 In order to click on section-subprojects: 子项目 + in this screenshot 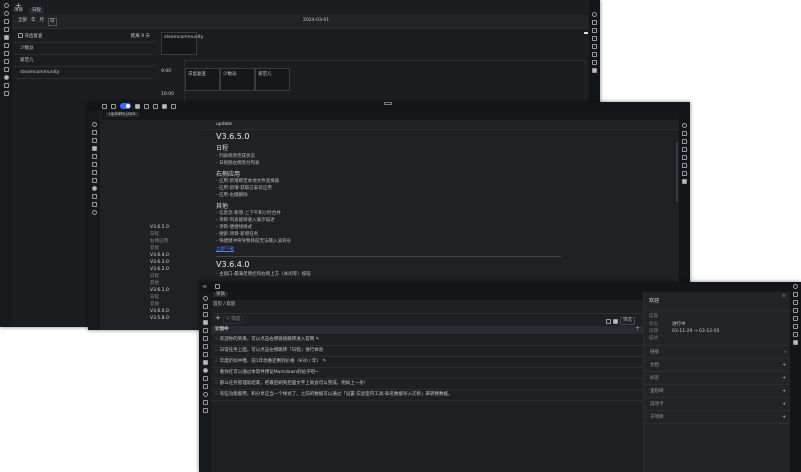, I will do `click(717, 417)`.